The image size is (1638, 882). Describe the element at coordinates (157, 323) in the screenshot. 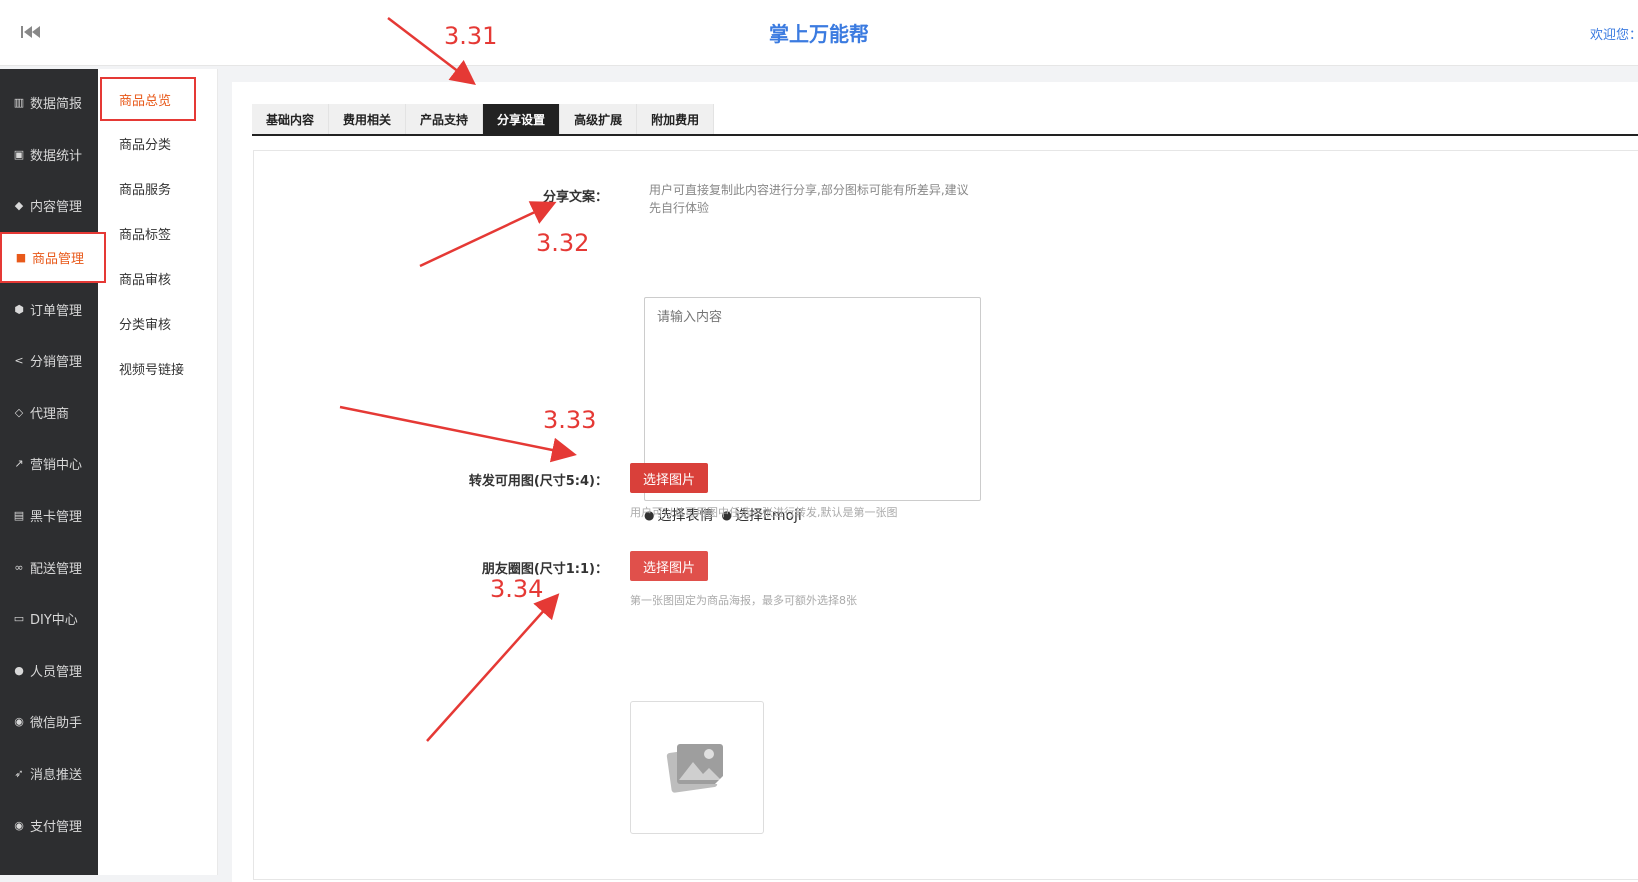

I see `subnav-item-5: 分类审核` at that location.